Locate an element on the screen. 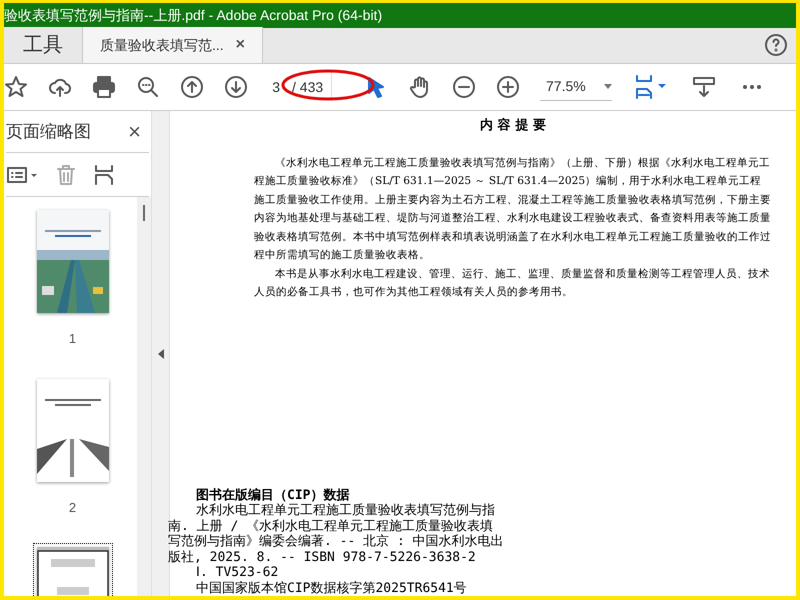 Image resolution: width=800 pixels, height=600 pixels. zoom-out-icon is located at coordinates (464, 87).